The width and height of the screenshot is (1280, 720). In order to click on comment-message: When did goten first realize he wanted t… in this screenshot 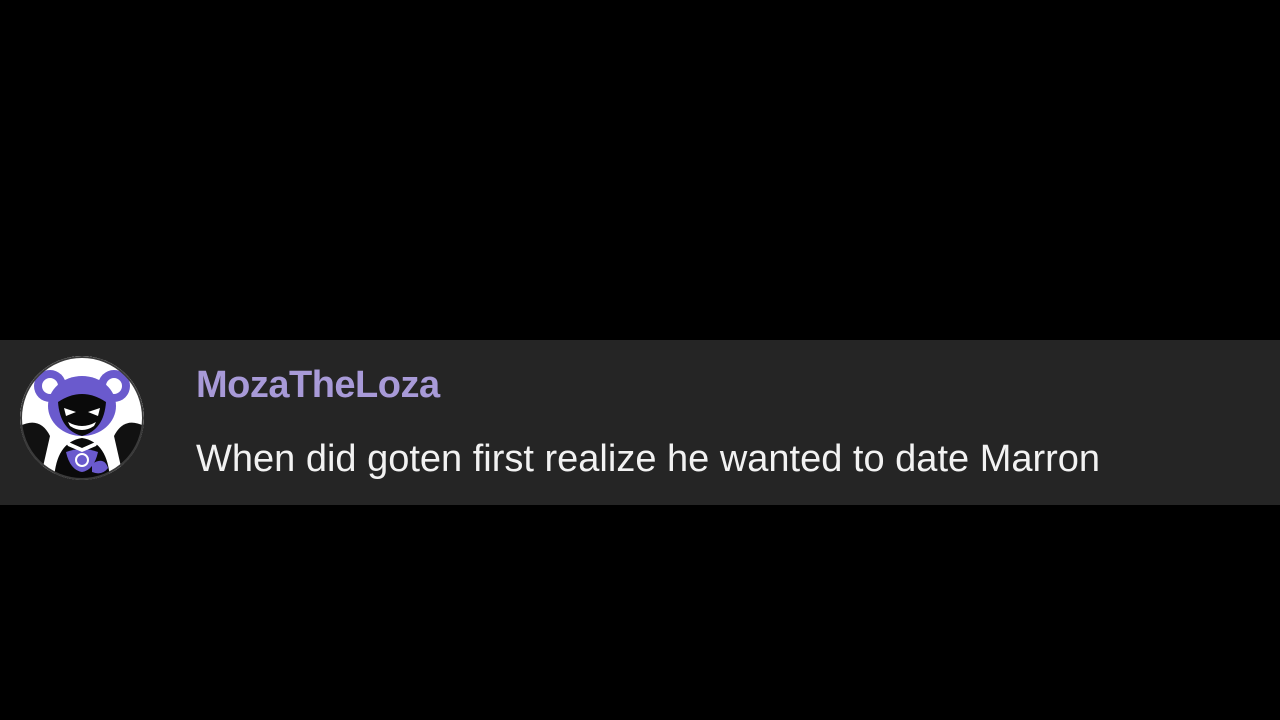, I will do `click(648, 459)`.